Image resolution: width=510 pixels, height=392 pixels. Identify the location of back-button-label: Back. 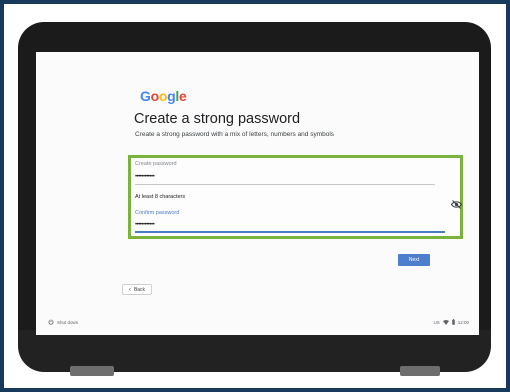
(139, 289).